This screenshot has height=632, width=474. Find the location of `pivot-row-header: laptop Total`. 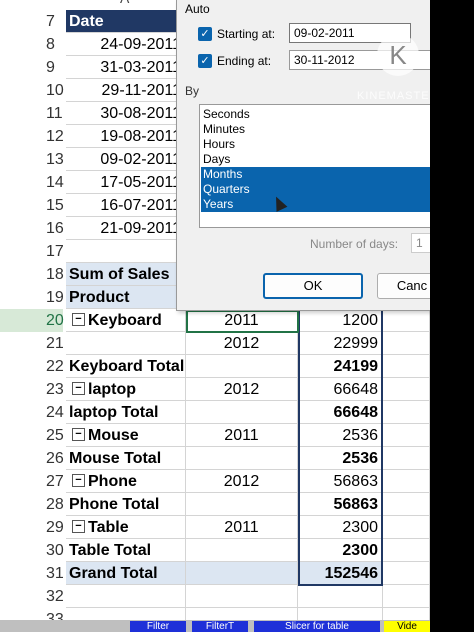

pivot-row-header: laptop Total is located at coordinates (126, 412).